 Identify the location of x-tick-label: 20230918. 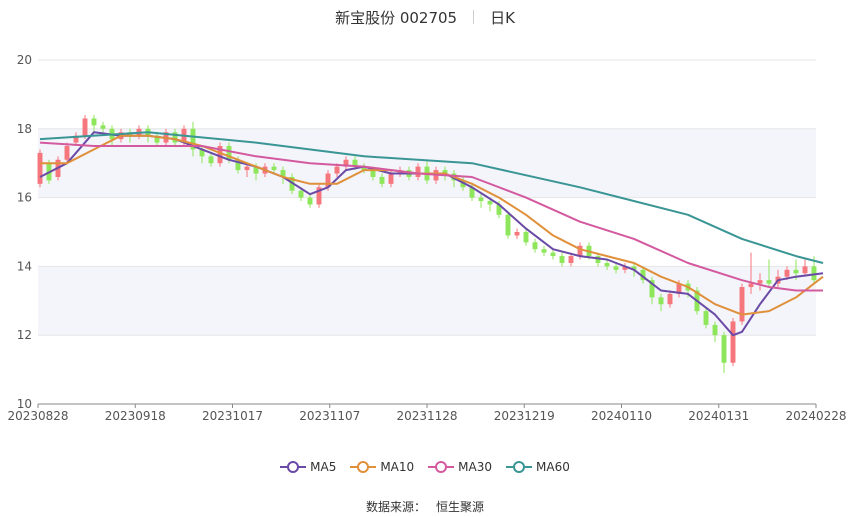
(135, 416).